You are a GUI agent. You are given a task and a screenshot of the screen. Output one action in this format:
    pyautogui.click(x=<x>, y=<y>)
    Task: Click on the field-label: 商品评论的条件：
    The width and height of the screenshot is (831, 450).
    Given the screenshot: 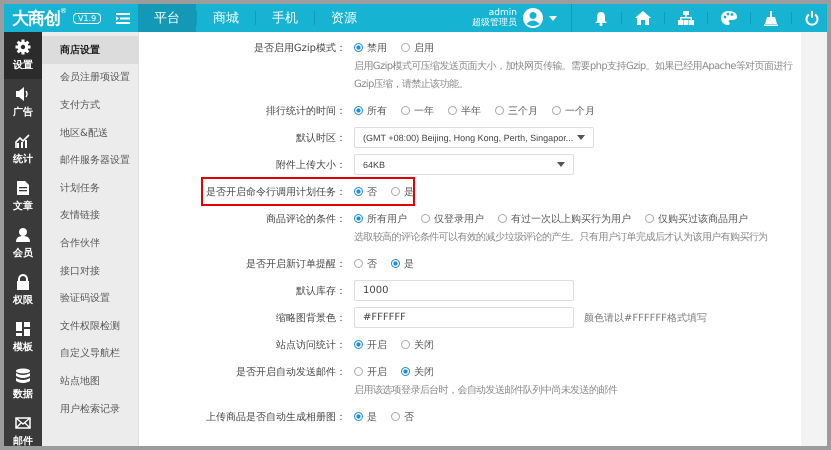 What is the action you would take?
    pyautogui.click(x=306, y=219)
    